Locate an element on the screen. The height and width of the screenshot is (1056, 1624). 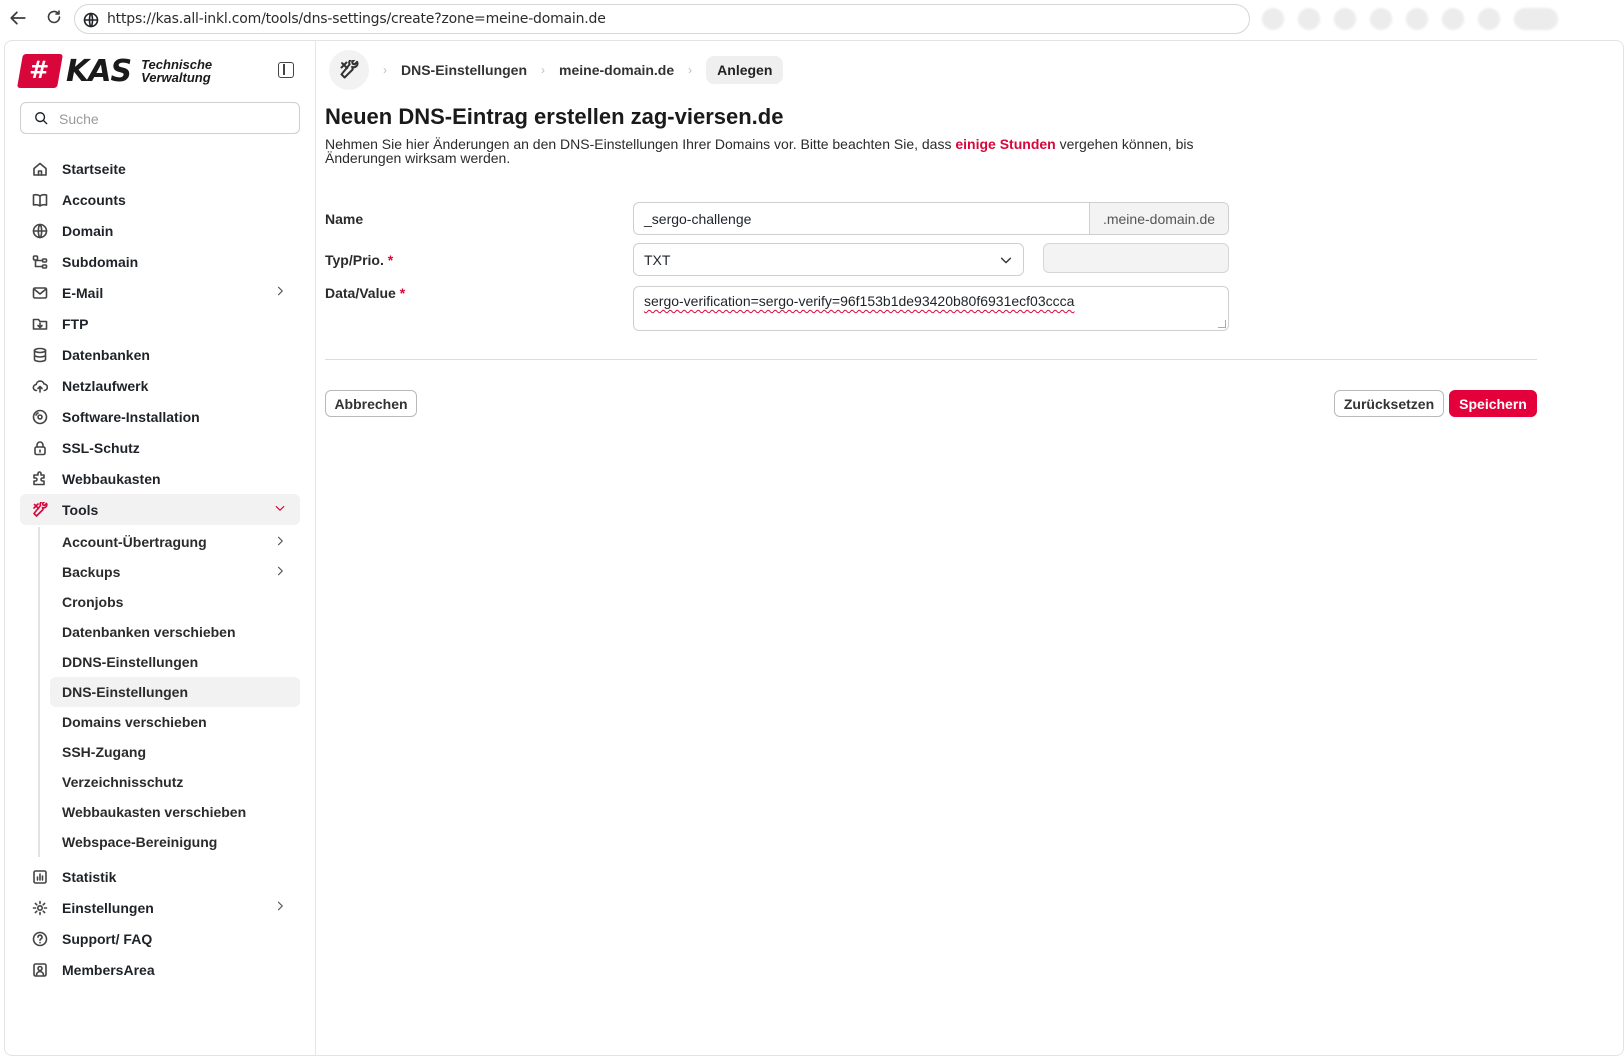
menu-item-ftp: FTP is located at coordinates (160, 323).